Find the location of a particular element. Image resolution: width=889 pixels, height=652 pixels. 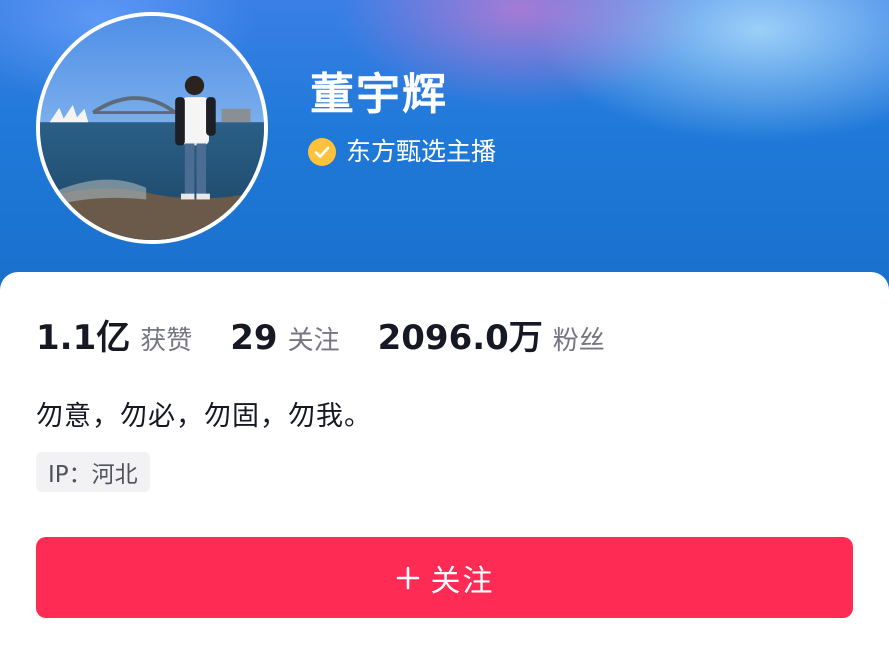

follow-button: 关注 is located at coordinates (444, 577).